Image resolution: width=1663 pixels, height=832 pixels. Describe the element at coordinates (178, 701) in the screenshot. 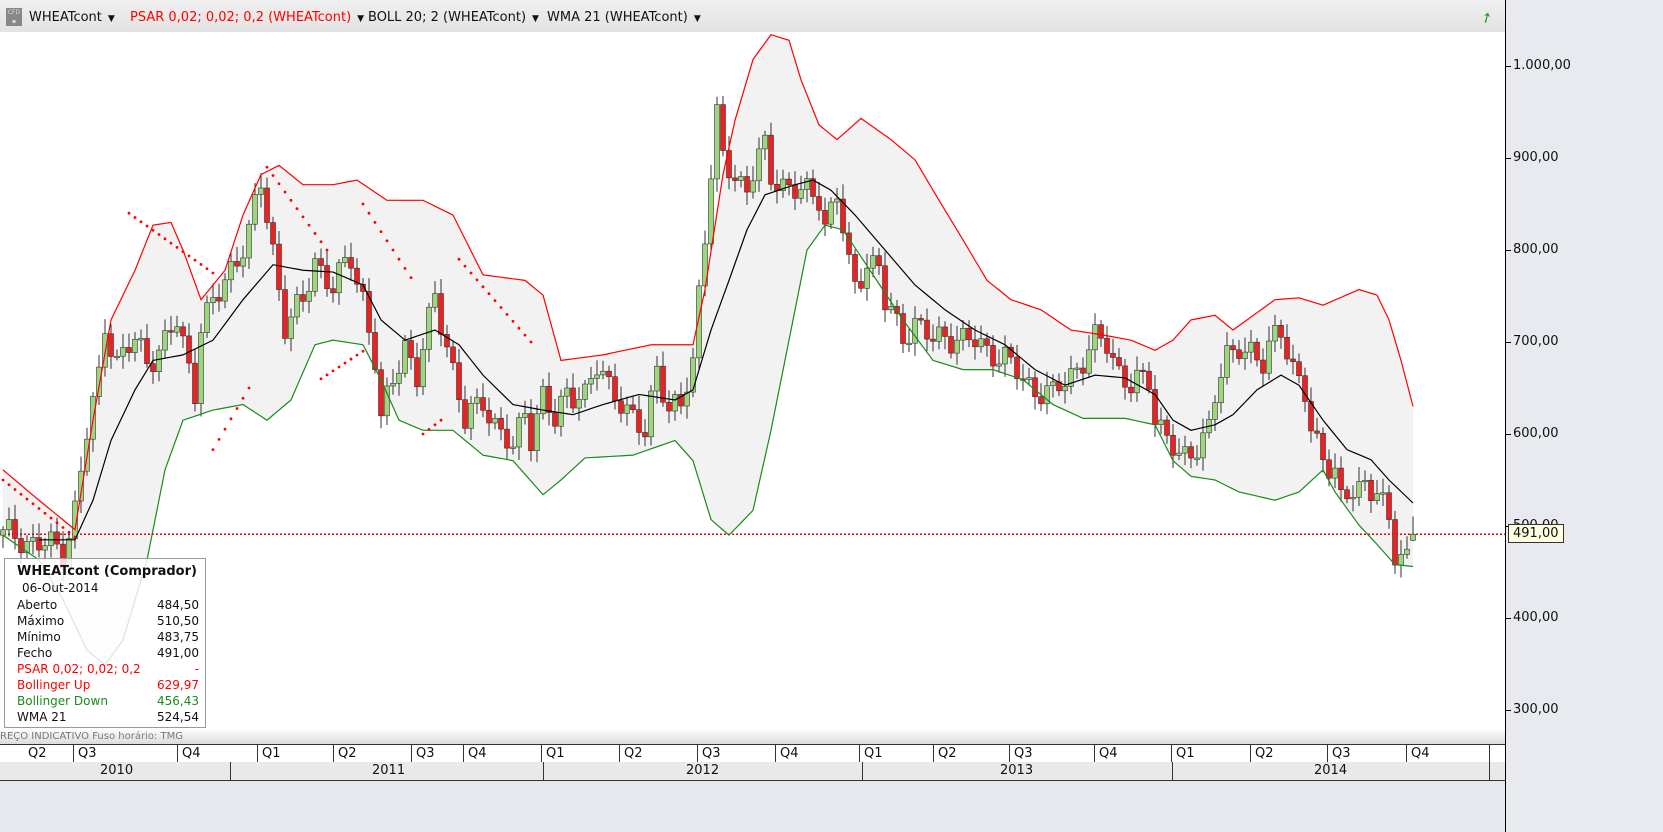

I see `info-row-value: 456,43` at that location.